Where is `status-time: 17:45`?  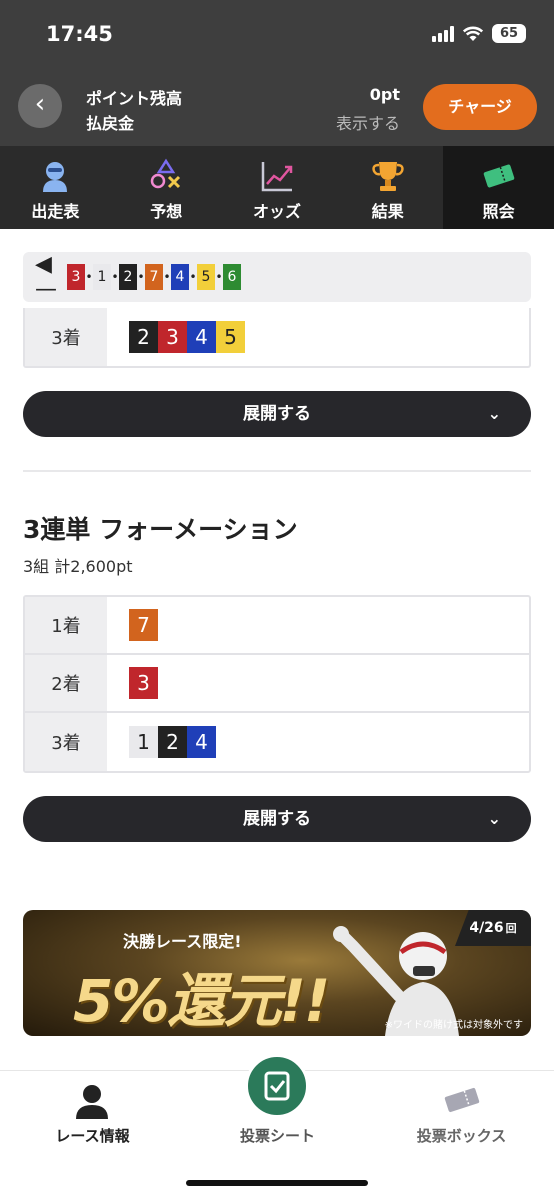 status-time: 17:45 is located at coordinates (79, 34).